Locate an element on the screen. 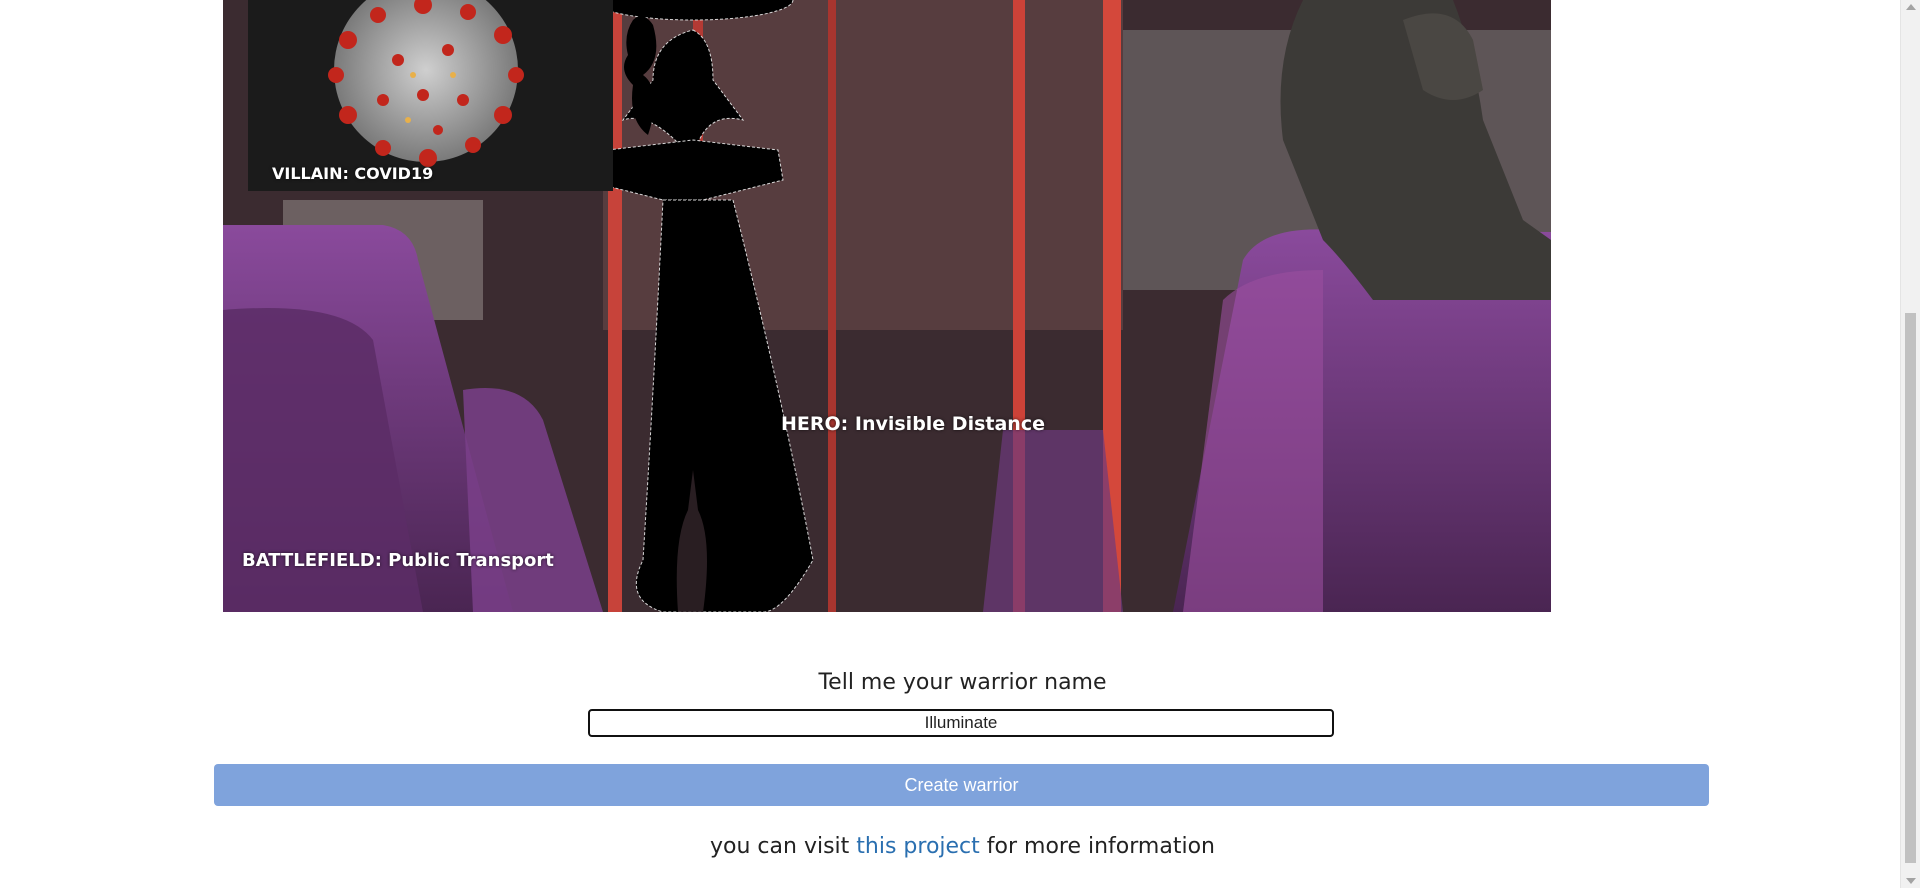 This screenshot has width=1920, height=888. scrollbar-thumb is located at coordinates (1910, 588).